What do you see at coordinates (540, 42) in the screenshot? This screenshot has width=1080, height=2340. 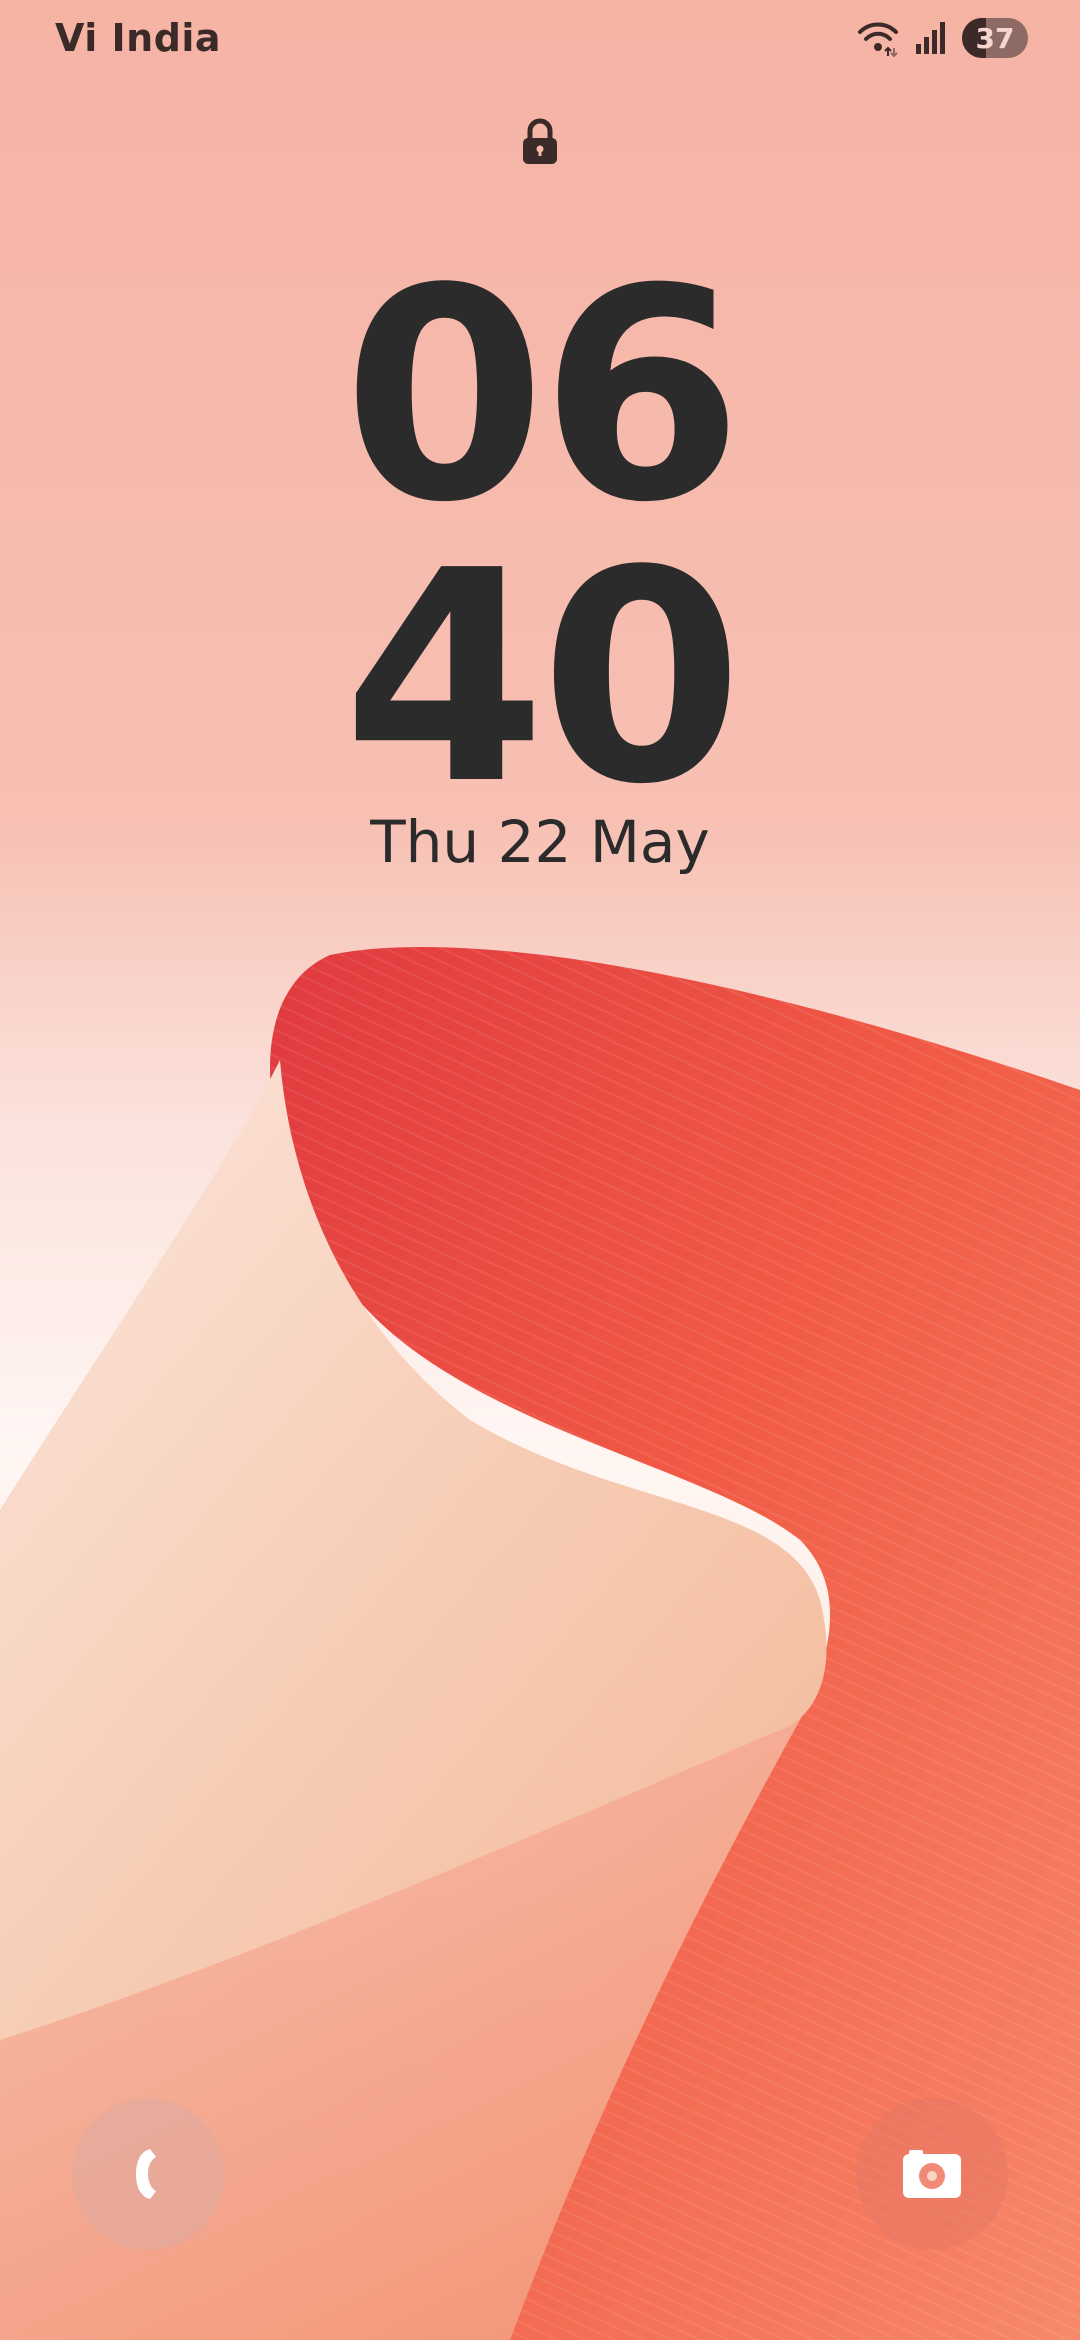 I see `status-bar: Vi India 37` at bounding box center [540, 42].